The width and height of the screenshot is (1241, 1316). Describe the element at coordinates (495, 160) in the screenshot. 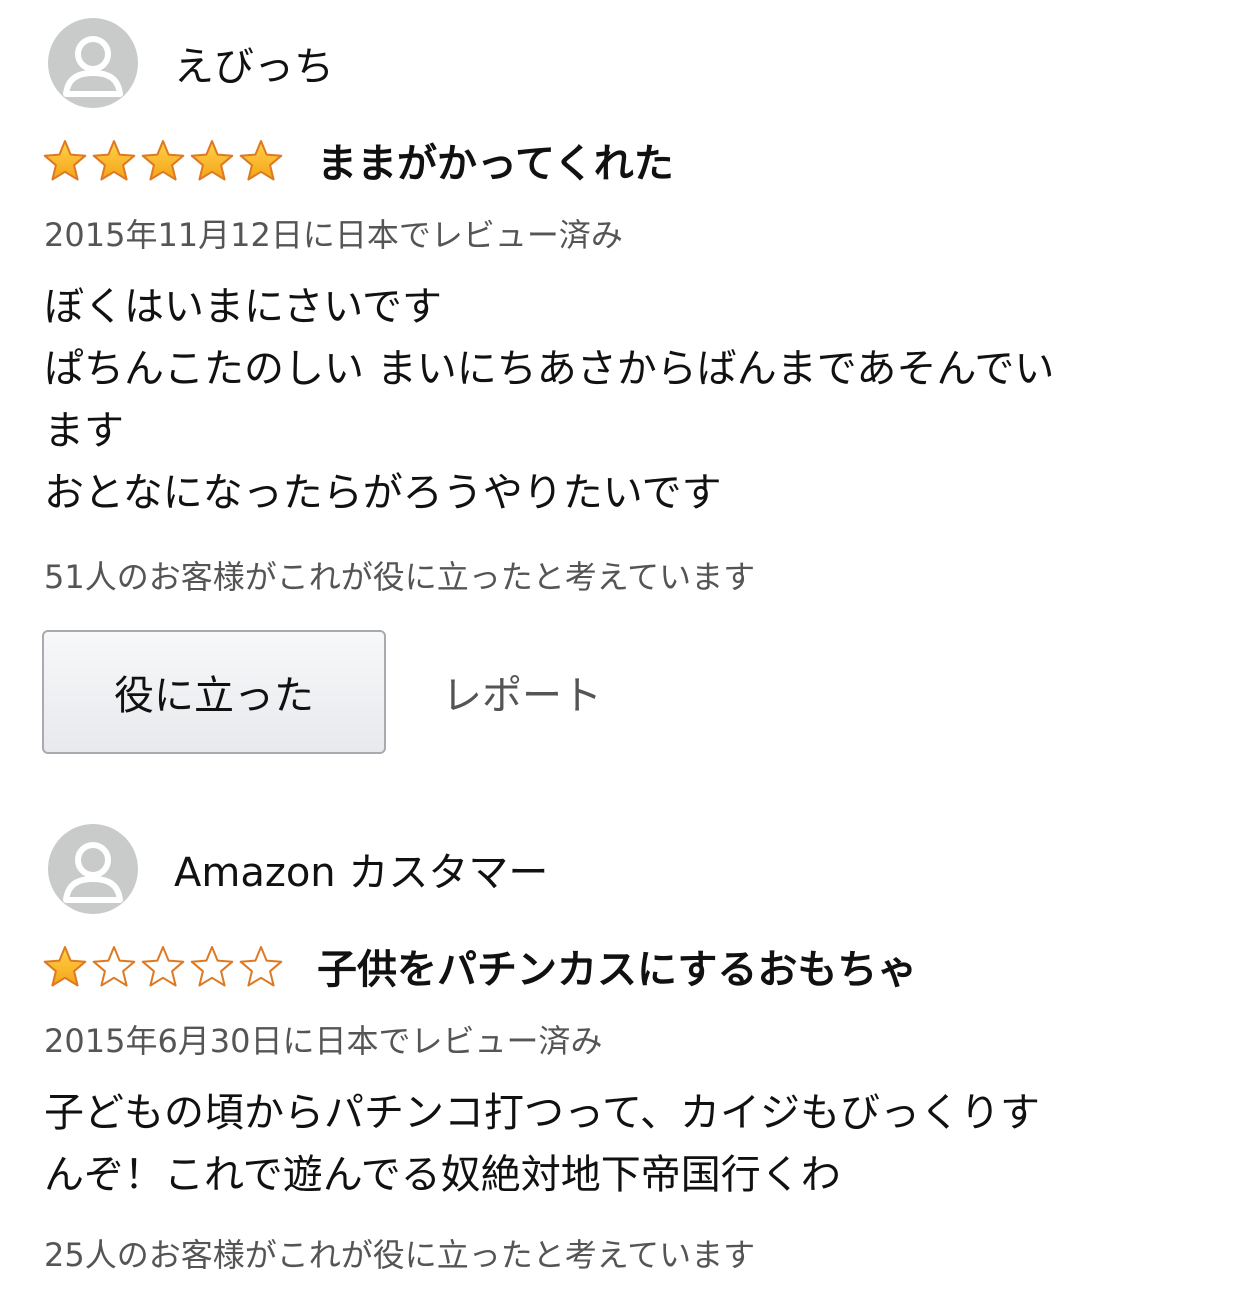

I see `review-title: ままがかってくれた` at that location.